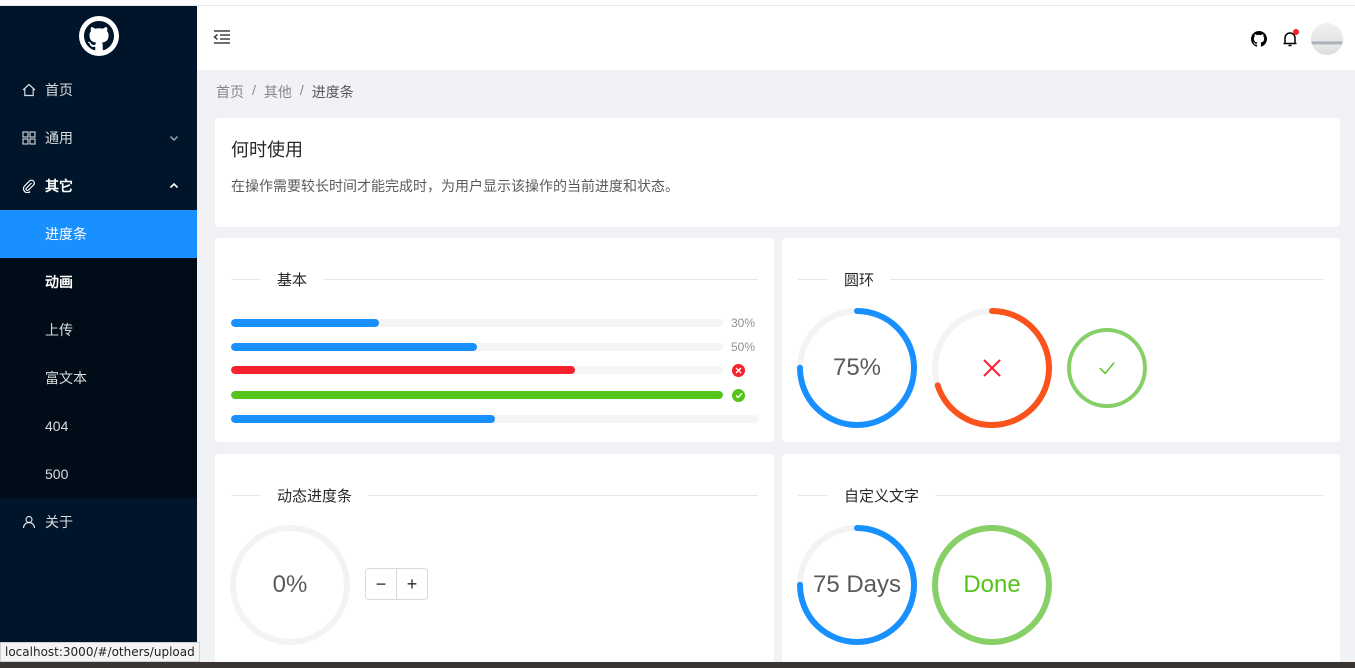 The height and width of the screenshot is (668, 1355). I want to click on basic-card: 基本 30% 50%, so click(494, 340).